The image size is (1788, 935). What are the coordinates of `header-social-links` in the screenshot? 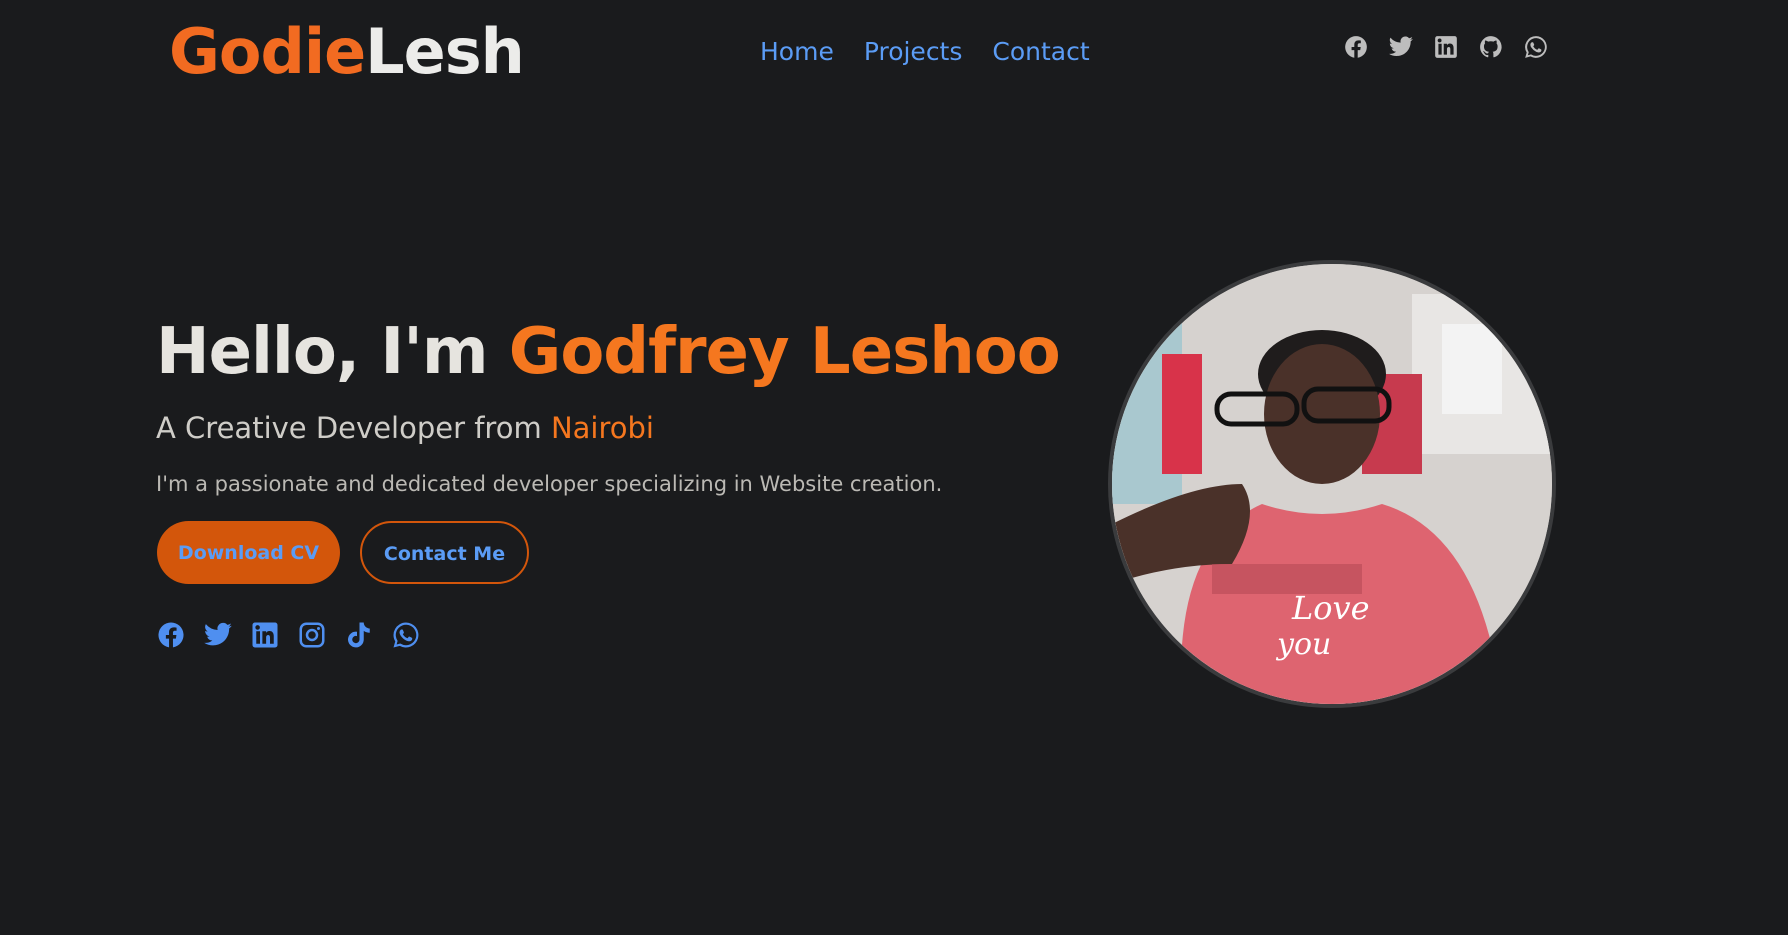 It's located at (1446, 47).